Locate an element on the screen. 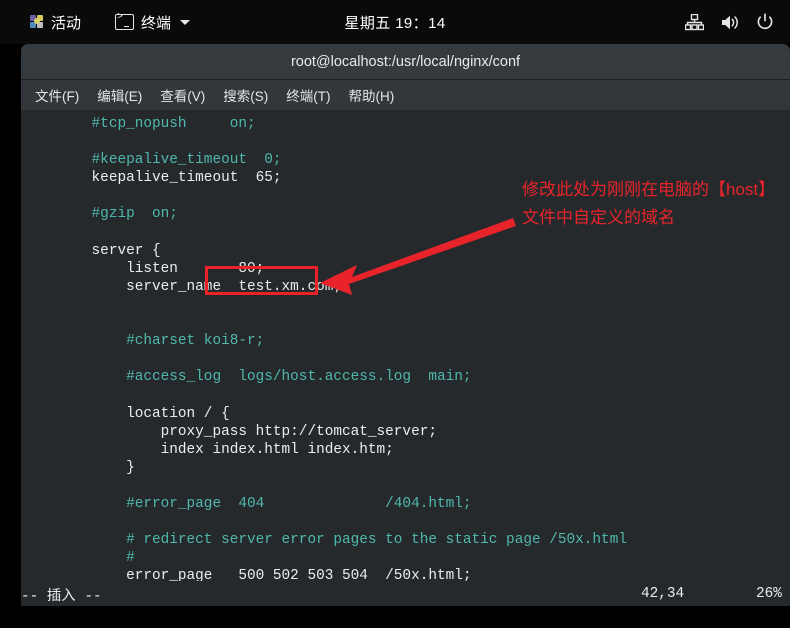 The height and width of the screenshot is (628, 790). code-line: index index.html index.htm; is located at coordinates (225, 449).